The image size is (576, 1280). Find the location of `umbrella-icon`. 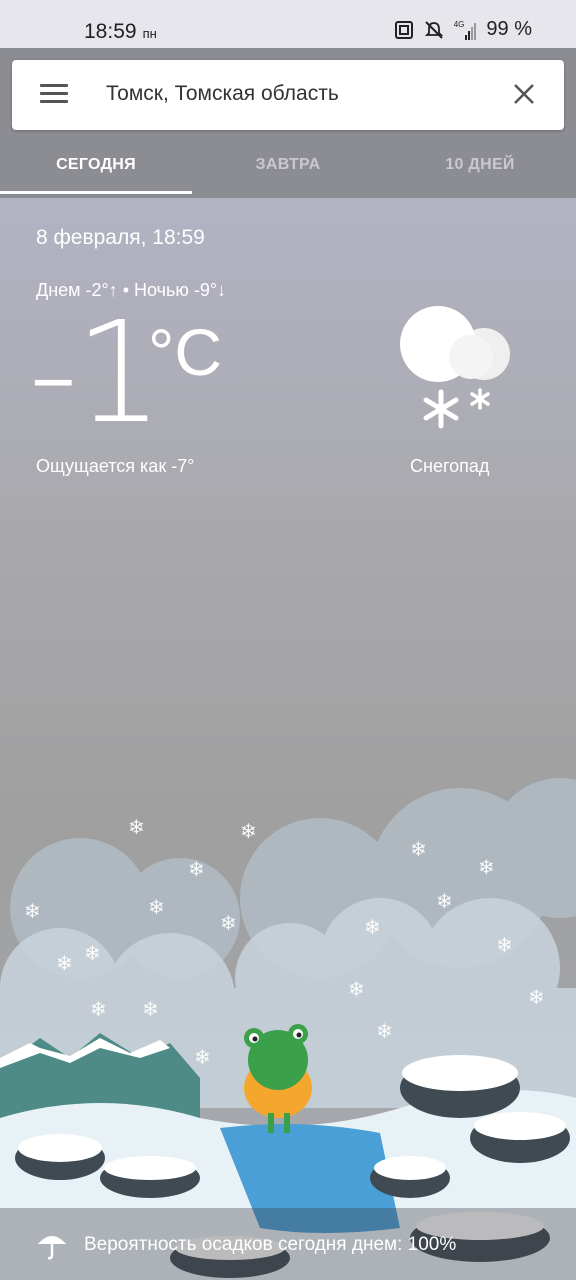

umbrella-icon is located at coordinates (52, 1248).